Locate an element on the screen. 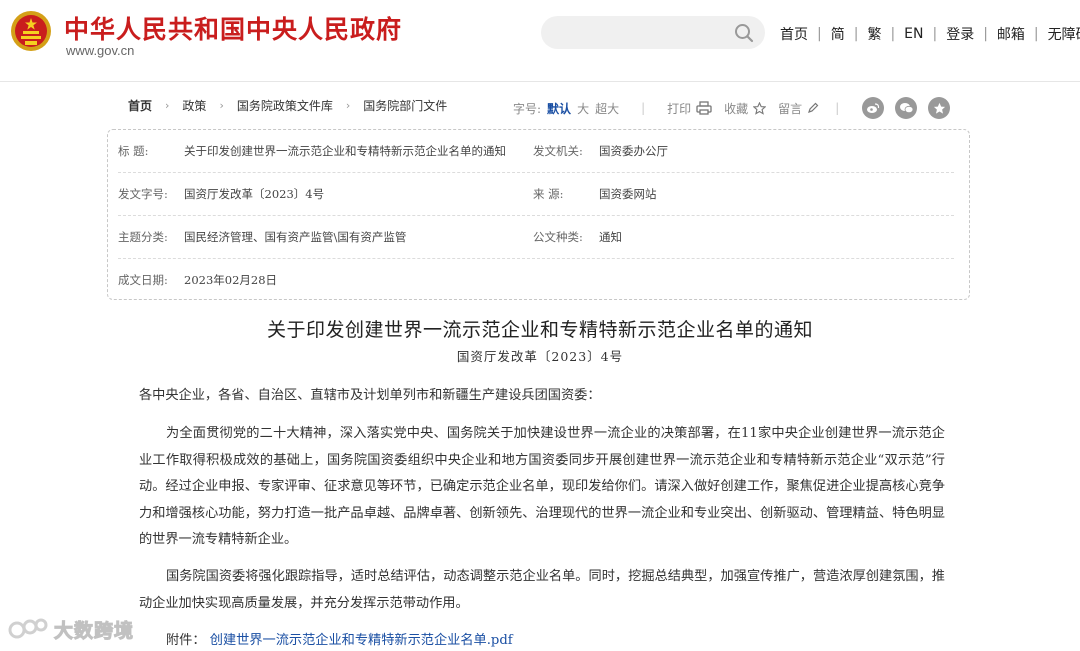  font-size-label: 字号: is located at coordinates (527, 108).